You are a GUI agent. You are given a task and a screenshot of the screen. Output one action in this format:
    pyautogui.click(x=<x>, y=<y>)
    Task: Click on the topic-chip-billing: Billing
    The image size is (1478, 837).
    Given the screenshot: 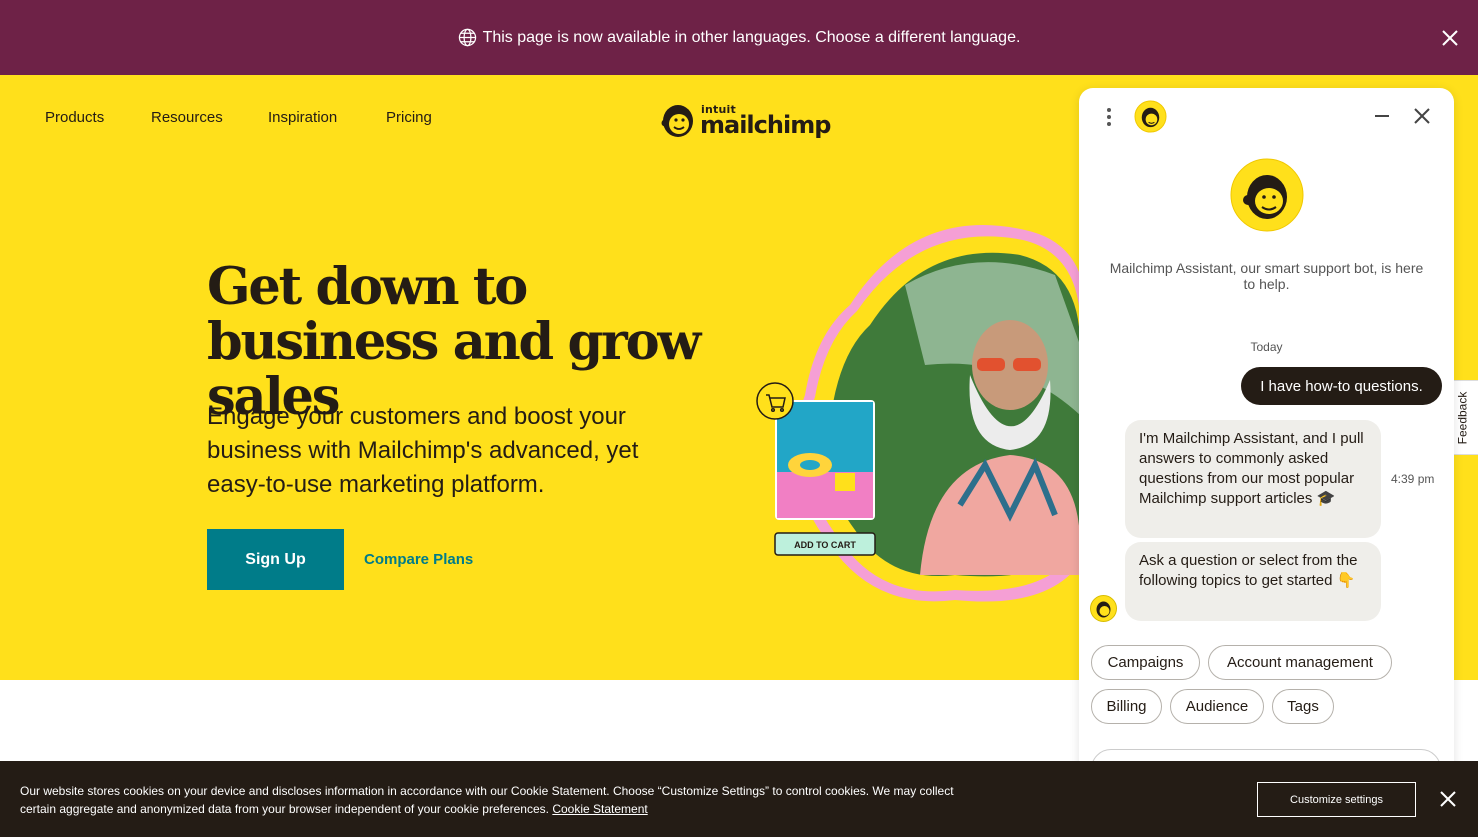 What is the action you would take?
    pyautogui.click(x=1126, y=706)
    